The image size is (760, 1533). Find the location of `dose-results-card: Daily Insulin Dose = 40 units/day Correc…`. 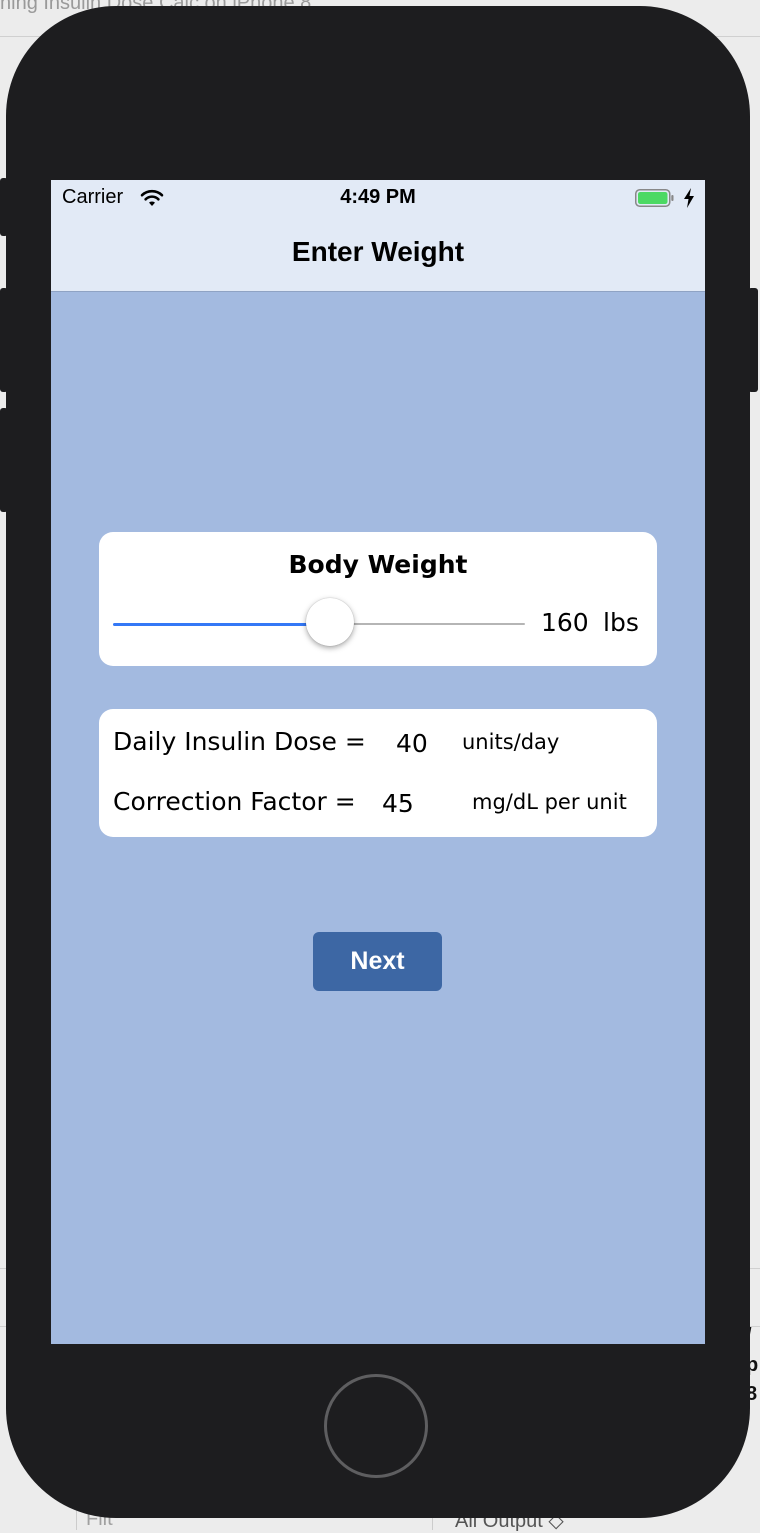

dose-results-card: Daily Insulin Dose = 40 units/day Correc… is located at coordinates (378, 773).